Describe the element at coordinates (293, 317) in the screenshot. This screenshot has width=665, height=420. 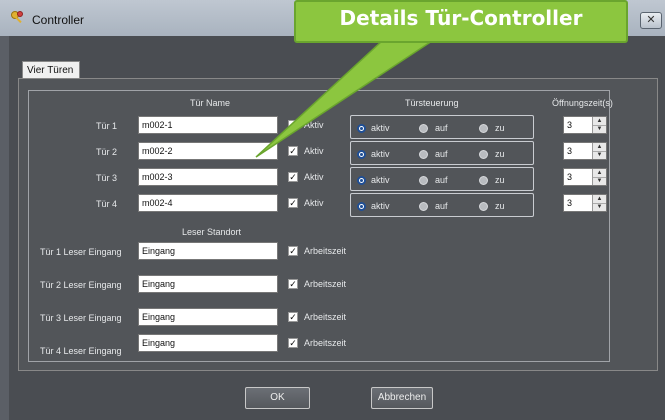
I see `reader-3-arbeitszeit-checkbox: ✓` at that location.